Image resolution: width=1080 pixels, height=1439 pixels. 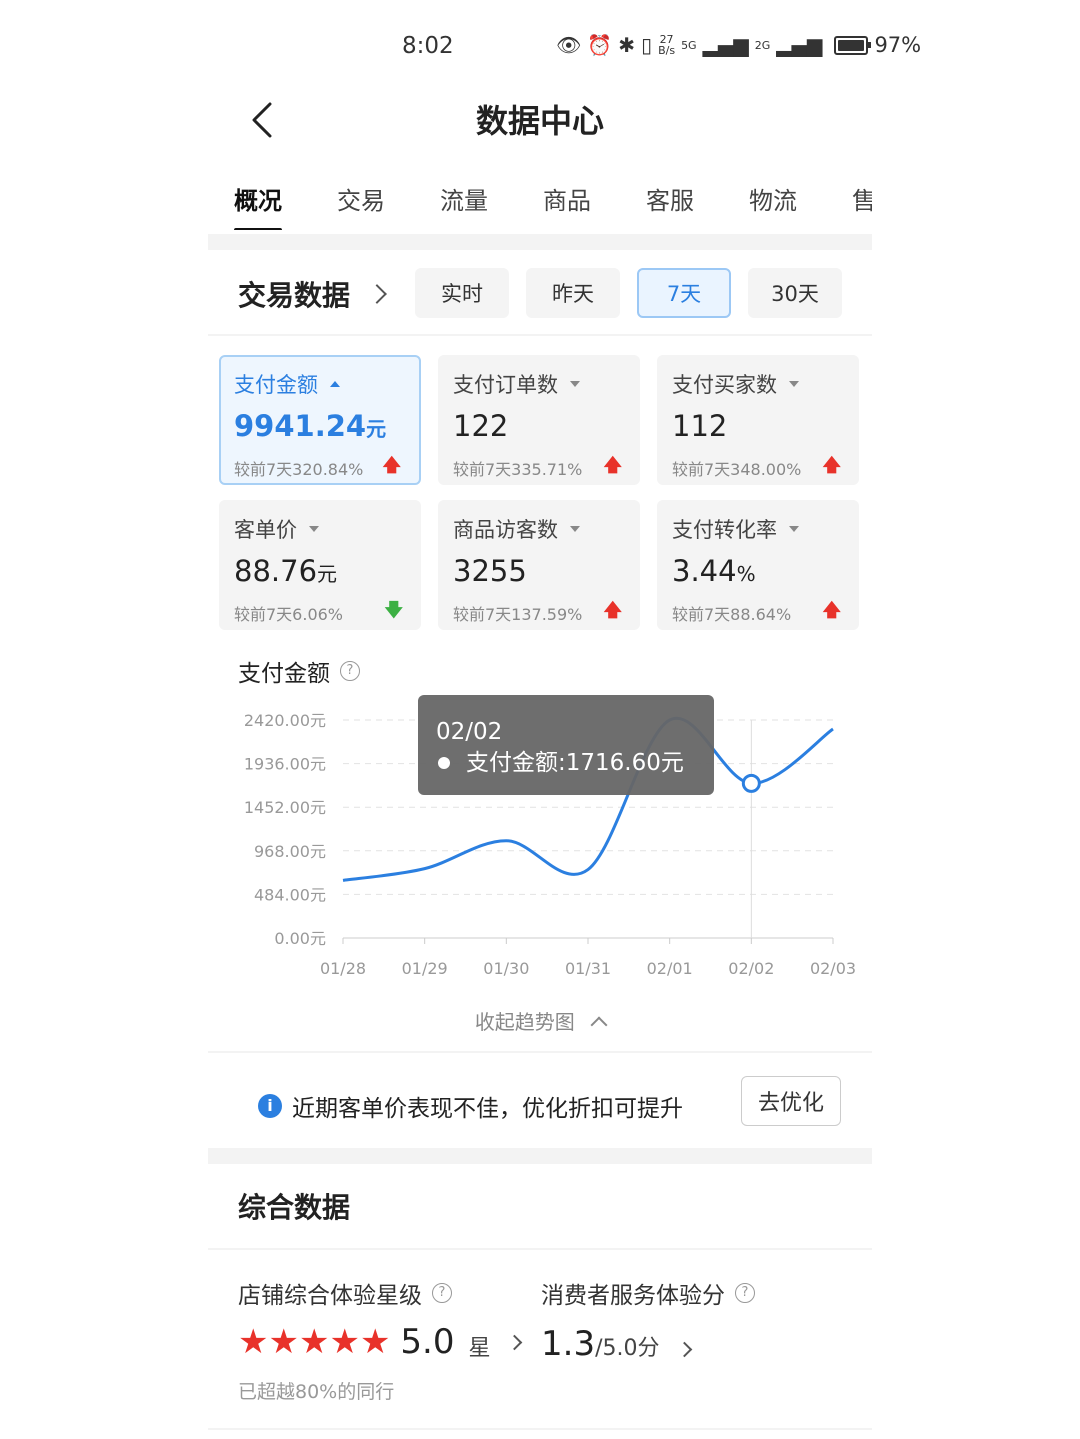 I want to click on trade-data-link: 交易数据, so click(x=312, y=294).